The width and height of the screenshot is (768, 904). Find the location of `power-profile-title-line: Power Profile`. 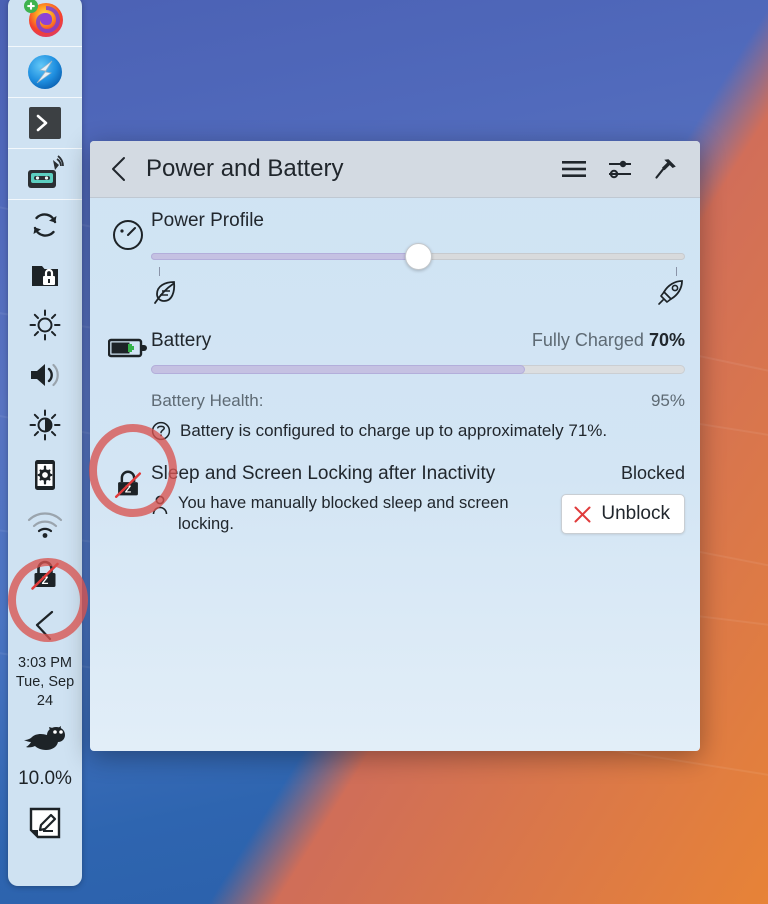

power-profile-title-line: Power Profile is located at coordinates (418, 221).